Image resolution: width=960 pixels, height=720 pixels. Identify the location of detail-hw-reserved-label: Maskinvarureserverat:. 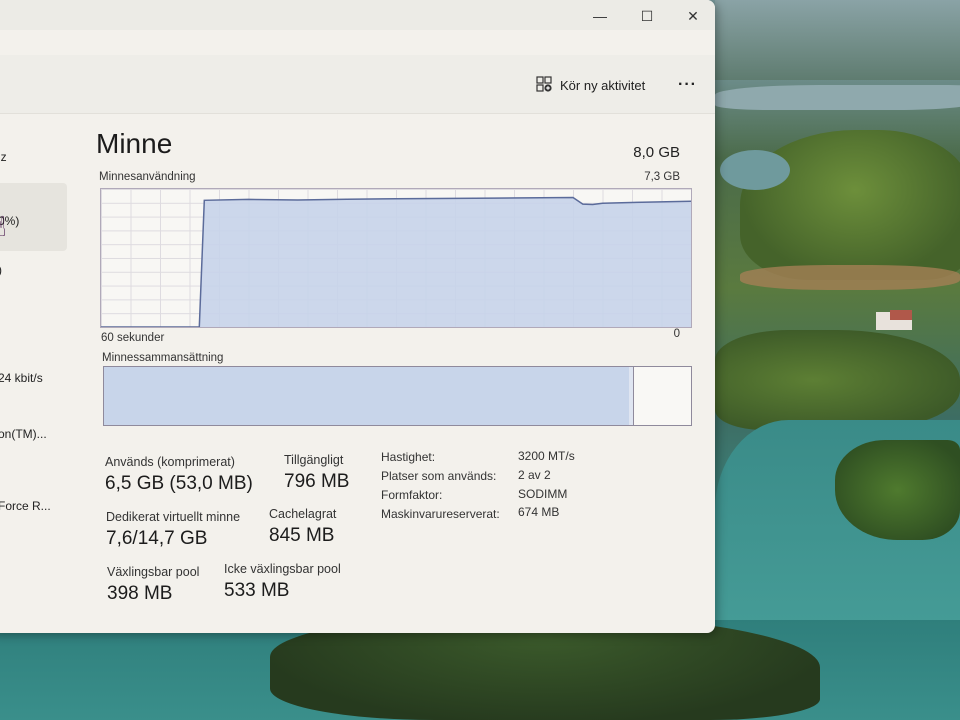
(440, 514).